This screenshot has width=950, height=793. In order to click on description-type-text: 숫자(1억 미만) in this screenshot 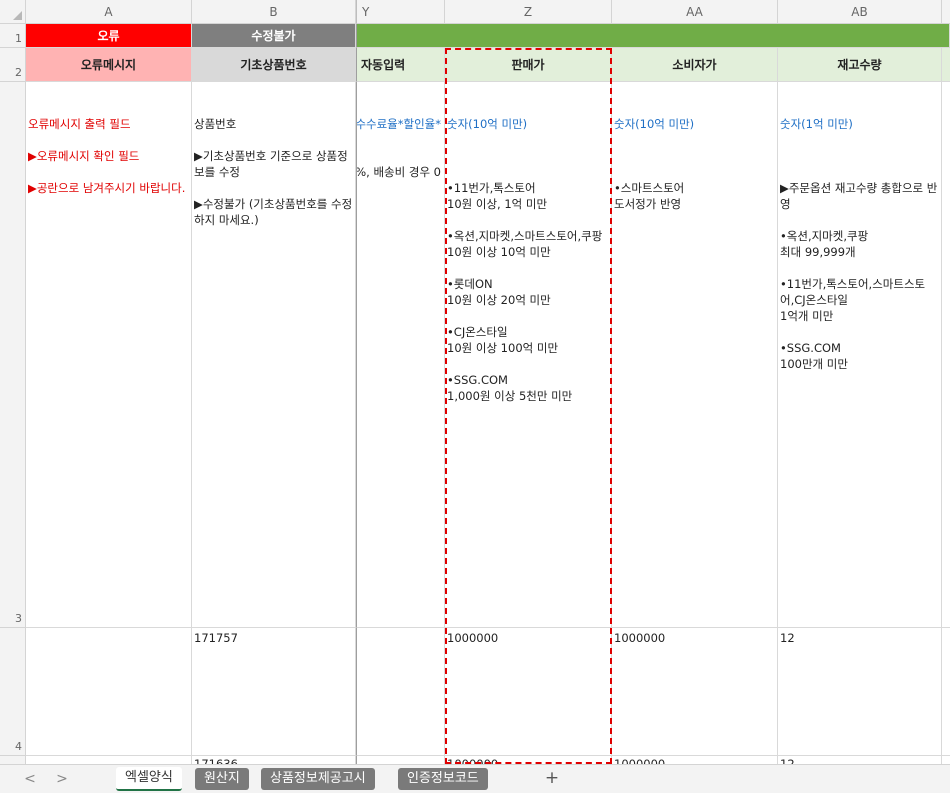, I will do `click(816, 124)`.